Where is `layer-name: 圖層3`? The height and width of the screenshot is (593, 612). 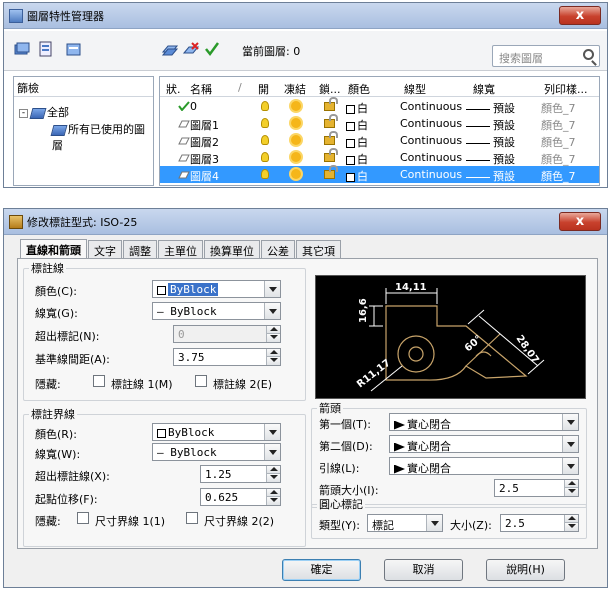 layer-name: 圖層3 is located at coordinates (204, 159).